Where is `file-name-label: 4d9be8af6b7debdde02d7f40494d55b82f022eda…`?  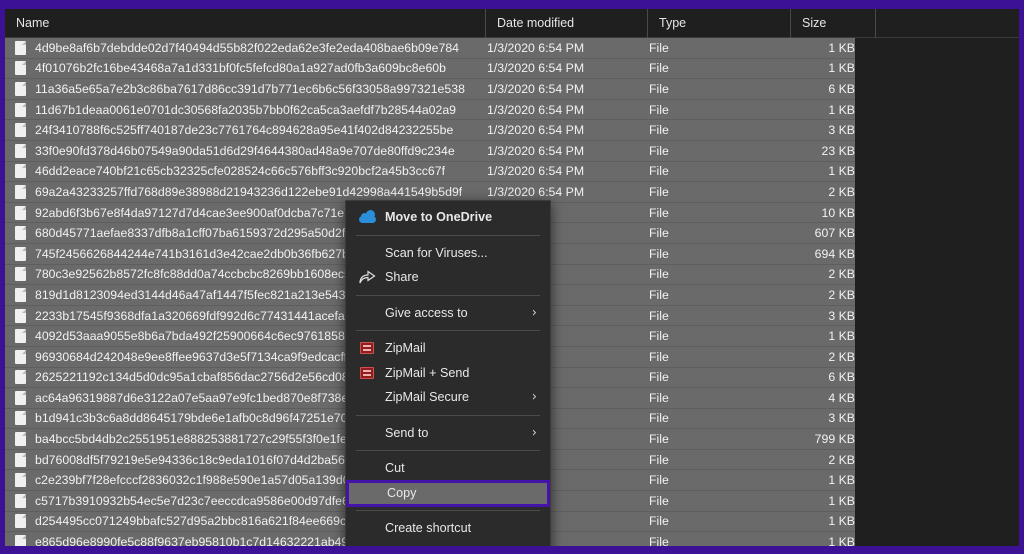 file-name-label: 4d9be8af6b7debdde02d7f40494d55b82f022eda… is located at coordinates (247, 47).